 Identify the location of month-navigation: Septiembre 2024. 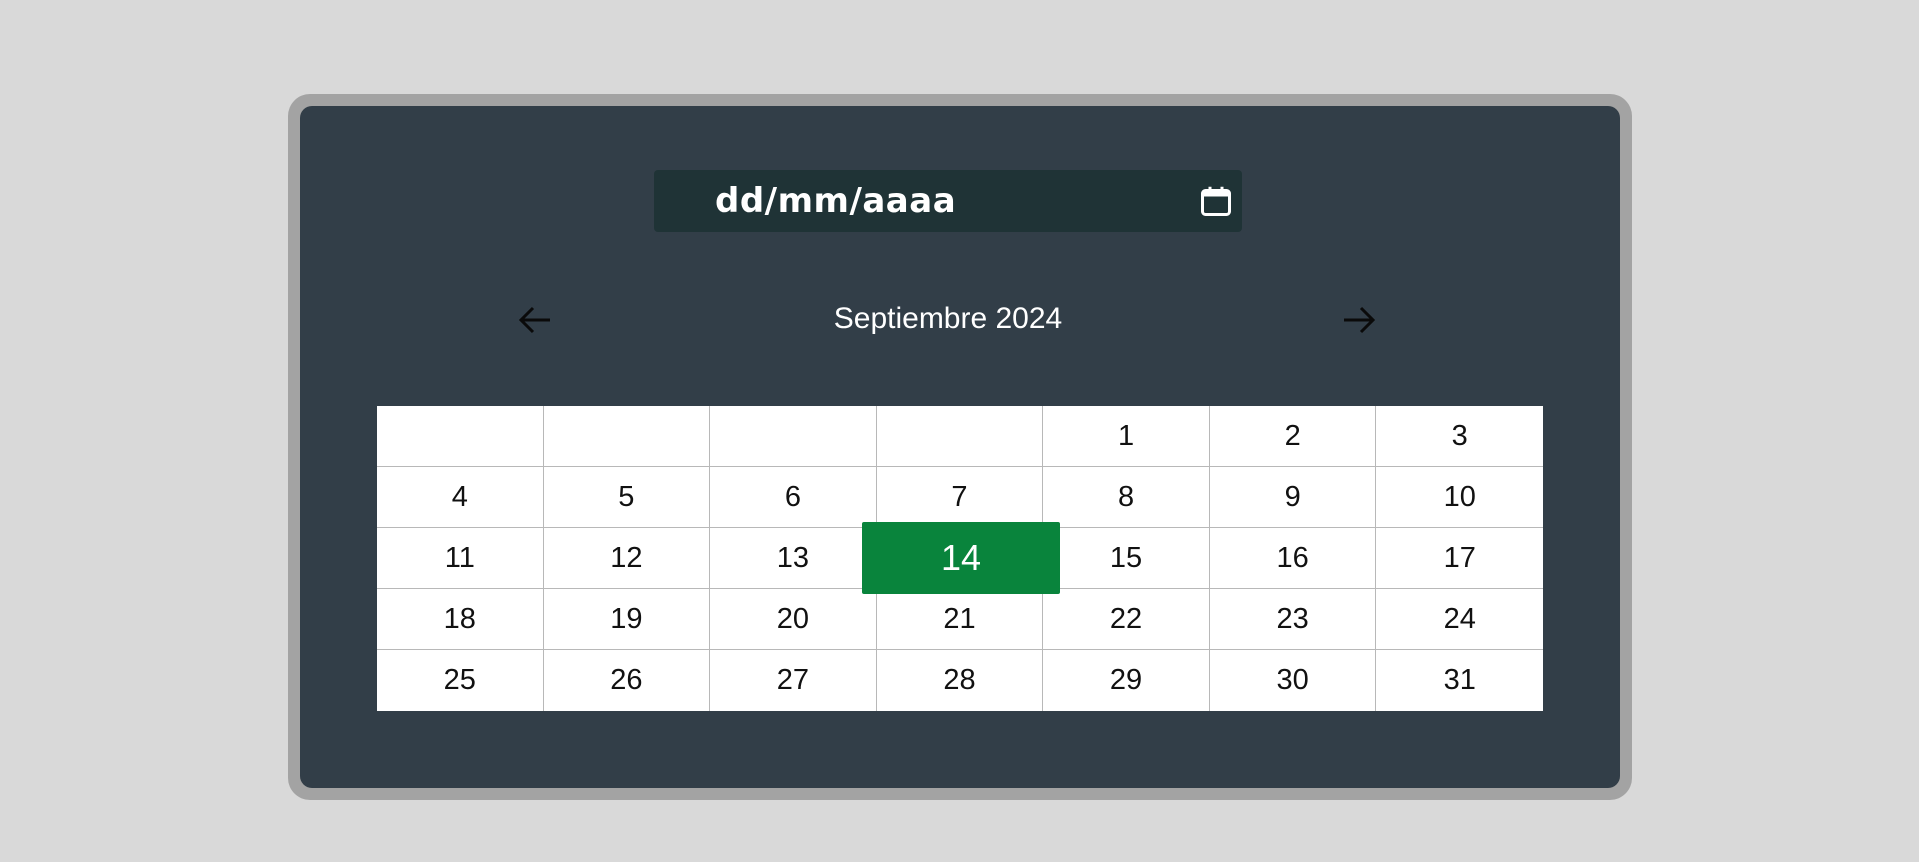
(948, 320).